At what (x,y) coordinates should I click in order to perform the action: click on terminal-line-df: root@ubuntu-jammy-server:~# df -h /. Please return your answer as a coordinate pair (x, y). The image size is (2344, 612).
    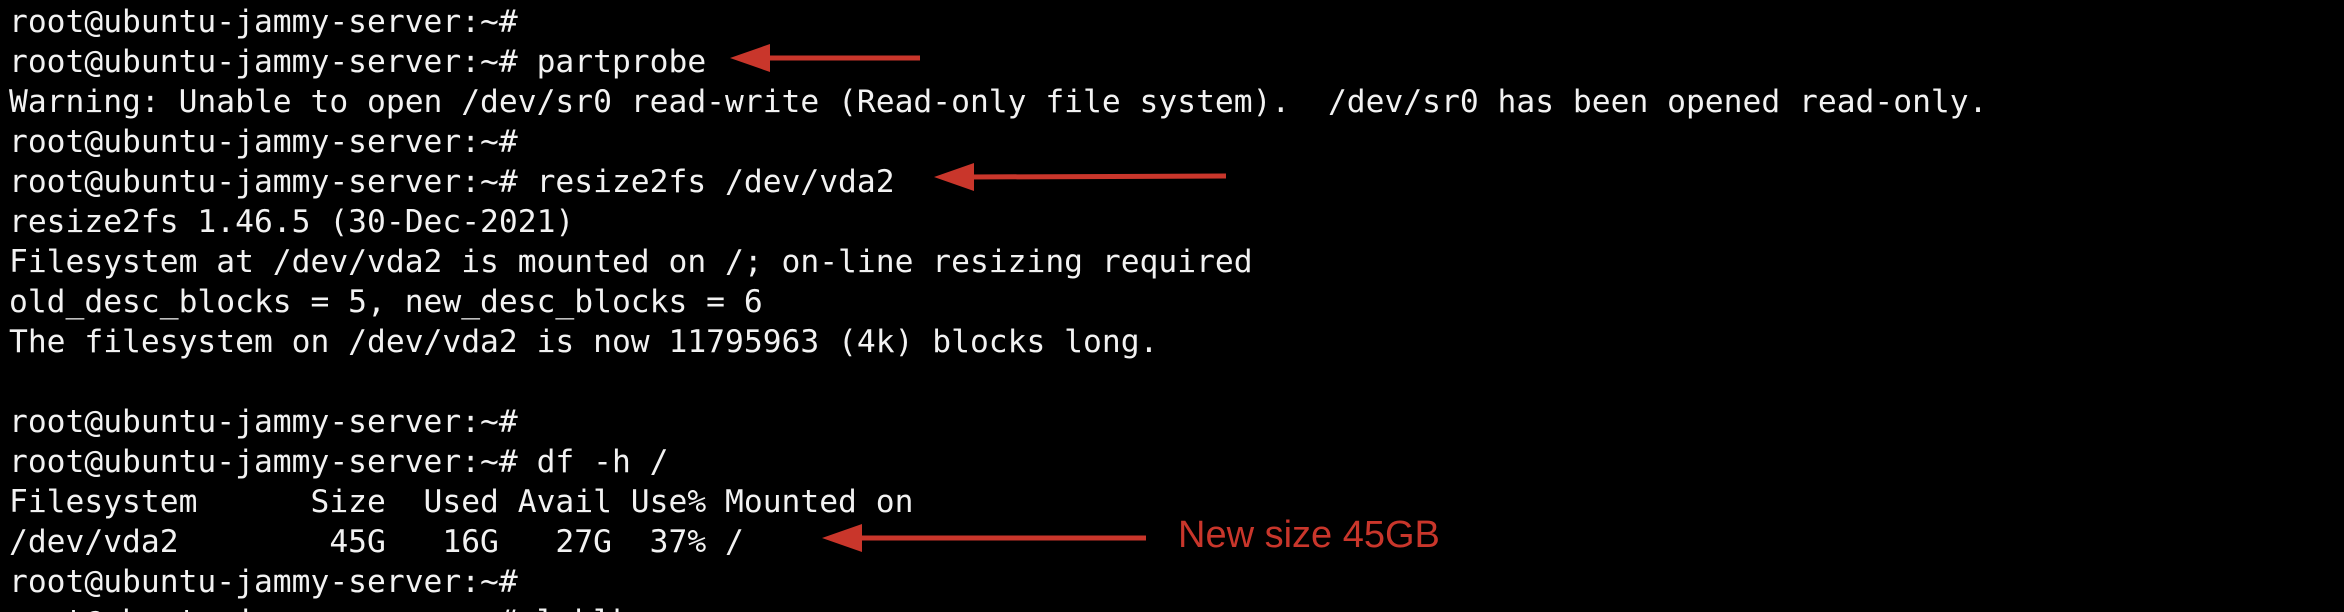
    Looking at the image, I should click on (339, 462).